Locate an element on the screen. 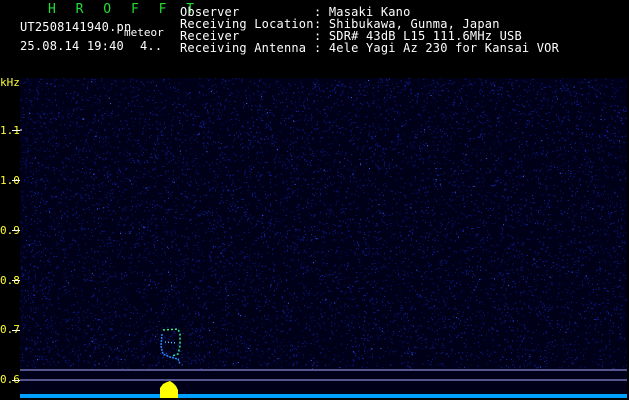 The image size is (629, 400). axis-left-ticks is located at coordinates (10, 238).